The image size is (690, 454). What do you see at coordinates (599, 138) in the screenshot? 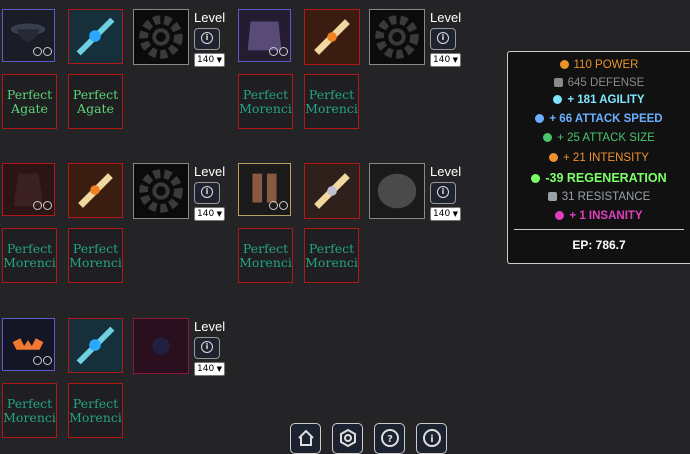
I see `stat-attack-size: + 25 ATTACK SIZE` at bounding box center [599, 138].